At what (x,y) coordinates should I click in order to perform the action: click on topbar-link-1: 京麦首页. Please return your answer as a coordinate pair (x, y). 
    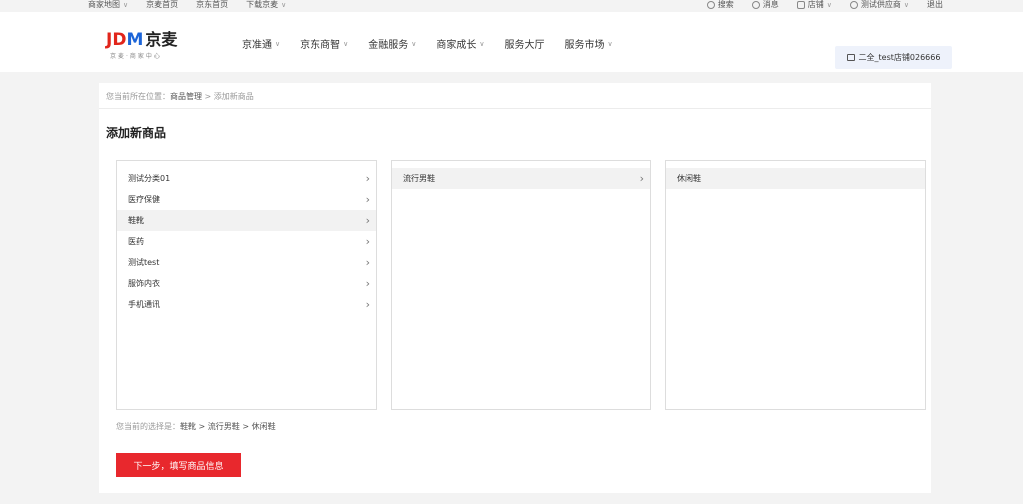
    Looking at the image, I should click on (162, 5).